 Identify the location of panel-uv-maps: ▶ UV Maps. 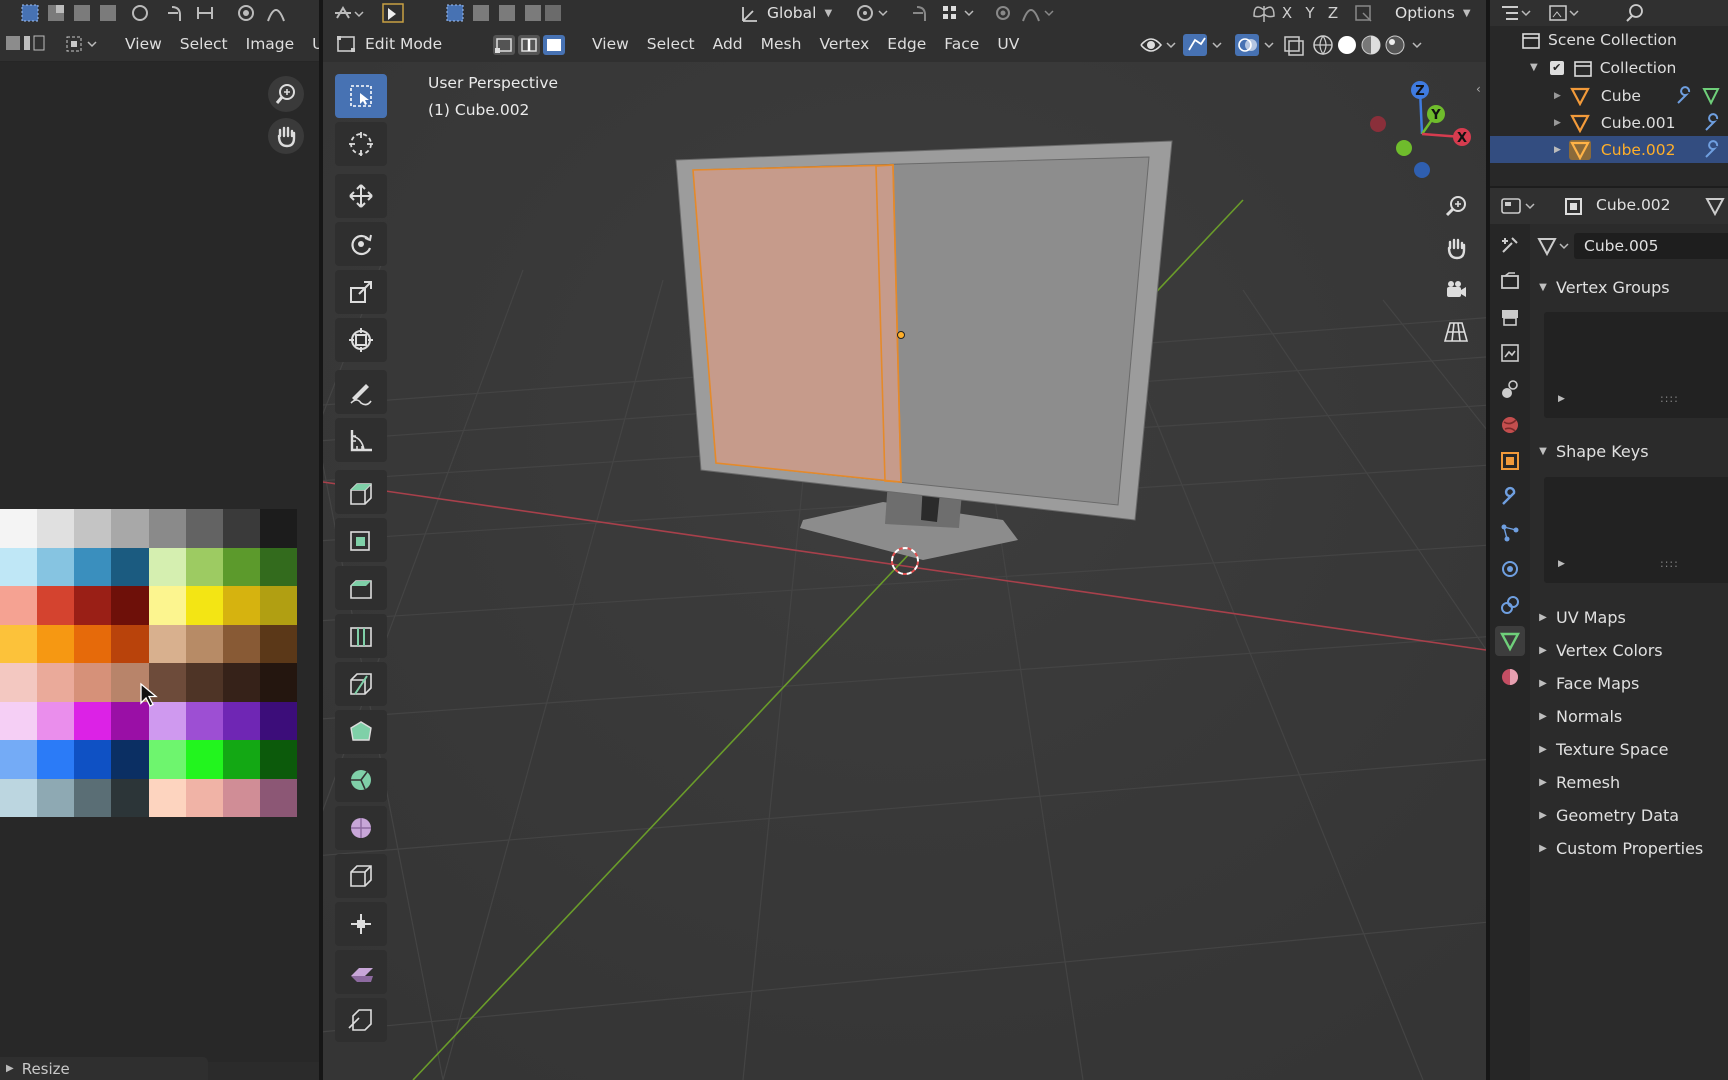
(1629, 617).